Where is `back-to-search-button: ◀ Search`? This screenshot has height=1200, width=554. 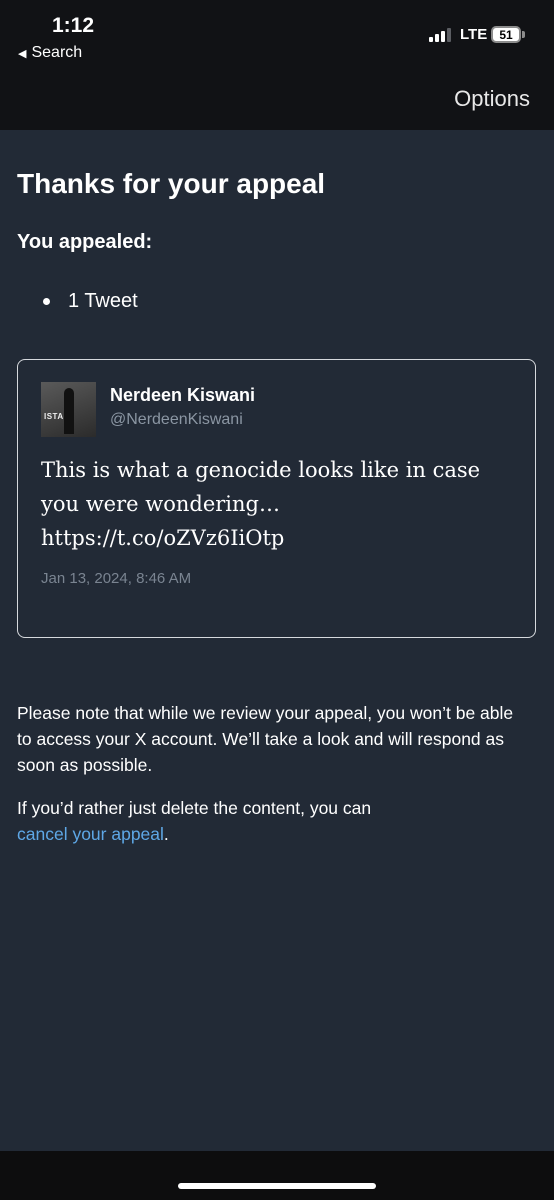 back-to-search-button: ◀ Search is located at coordinates (50, 53).